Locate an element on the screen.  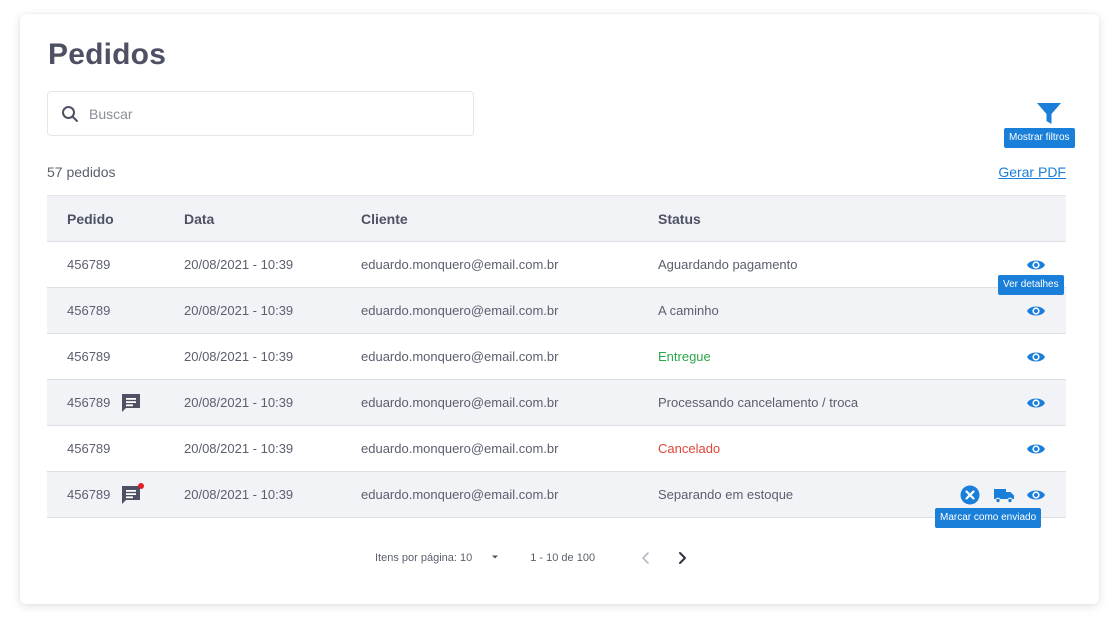
chevron-left-icon is located at coordinates (646, 558).